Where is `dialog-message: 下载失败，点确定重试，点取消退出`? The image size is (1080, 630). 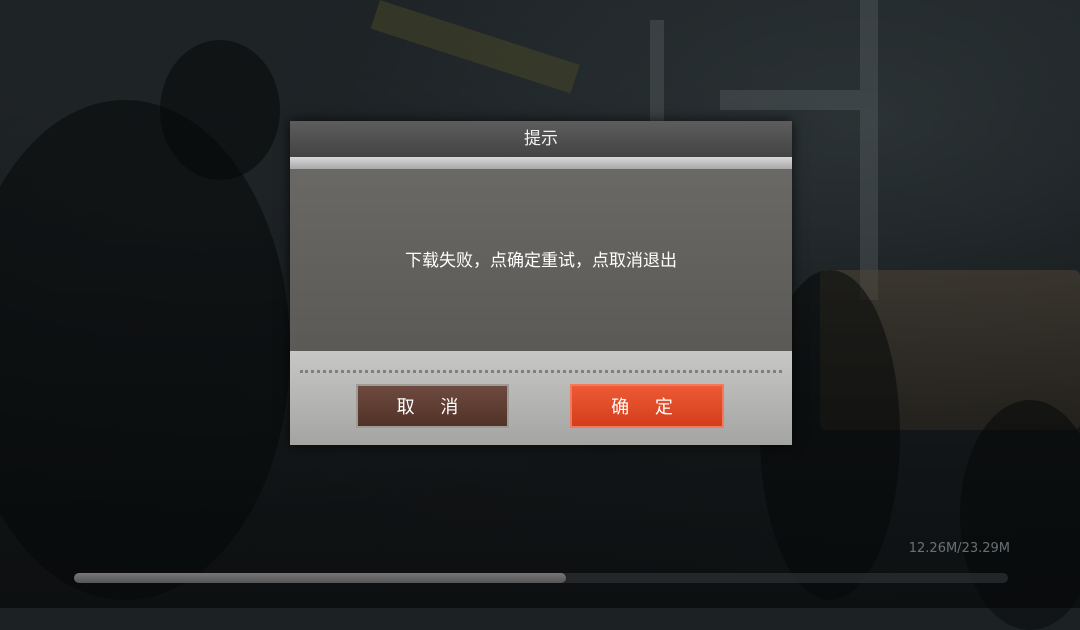 dialog-message: 下载失败，点确定重试，点取消退出 is located at coordinates (541, 261).